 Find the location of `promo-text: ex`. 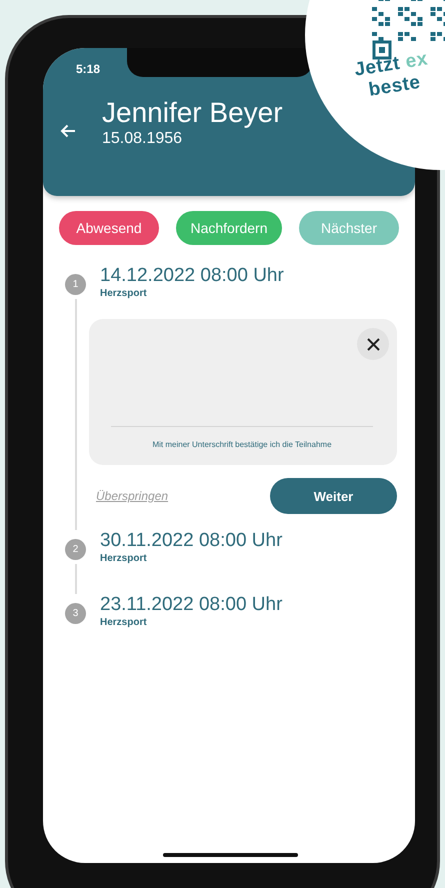

promo-text: ex is located at coordinates (417, 61).